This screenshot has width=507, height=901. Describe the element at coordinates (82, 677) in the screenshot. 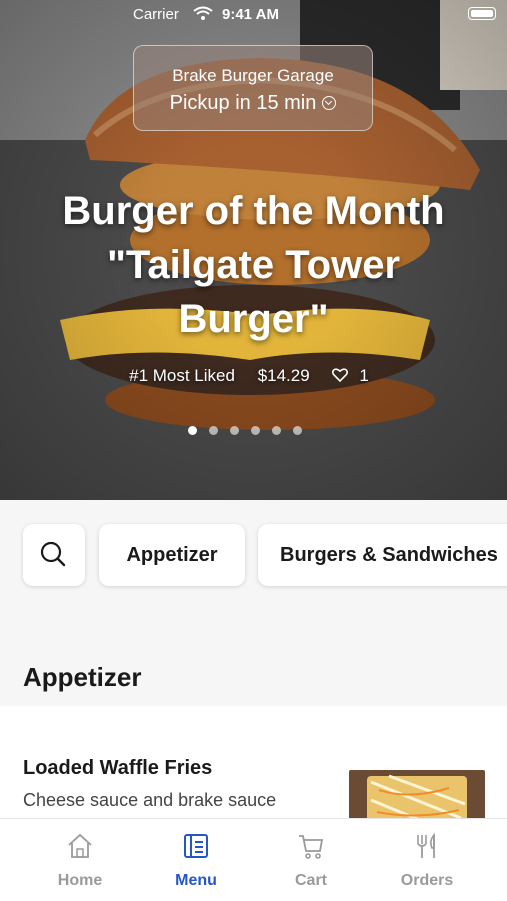

I see `section-title: Appetizer` at that location.